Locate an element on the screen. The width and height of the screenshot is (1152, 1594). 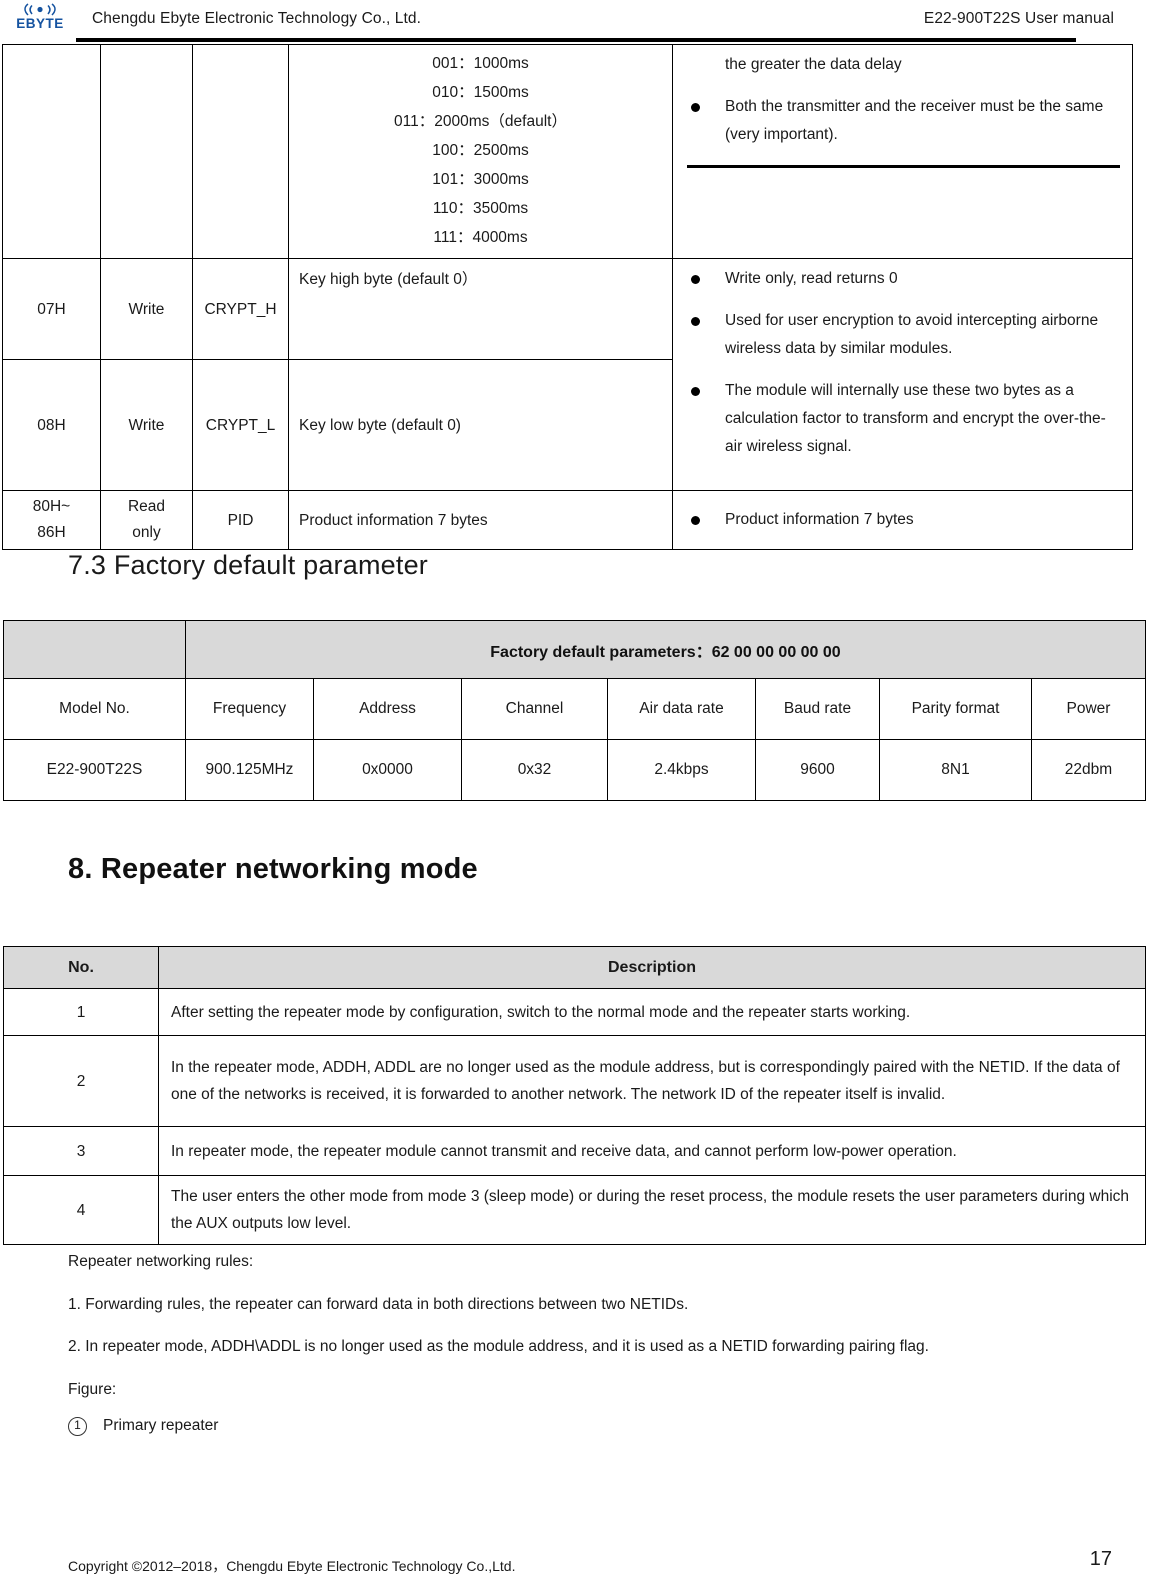
repeater-row-number: 2 is located at coordinates (81, 1081).